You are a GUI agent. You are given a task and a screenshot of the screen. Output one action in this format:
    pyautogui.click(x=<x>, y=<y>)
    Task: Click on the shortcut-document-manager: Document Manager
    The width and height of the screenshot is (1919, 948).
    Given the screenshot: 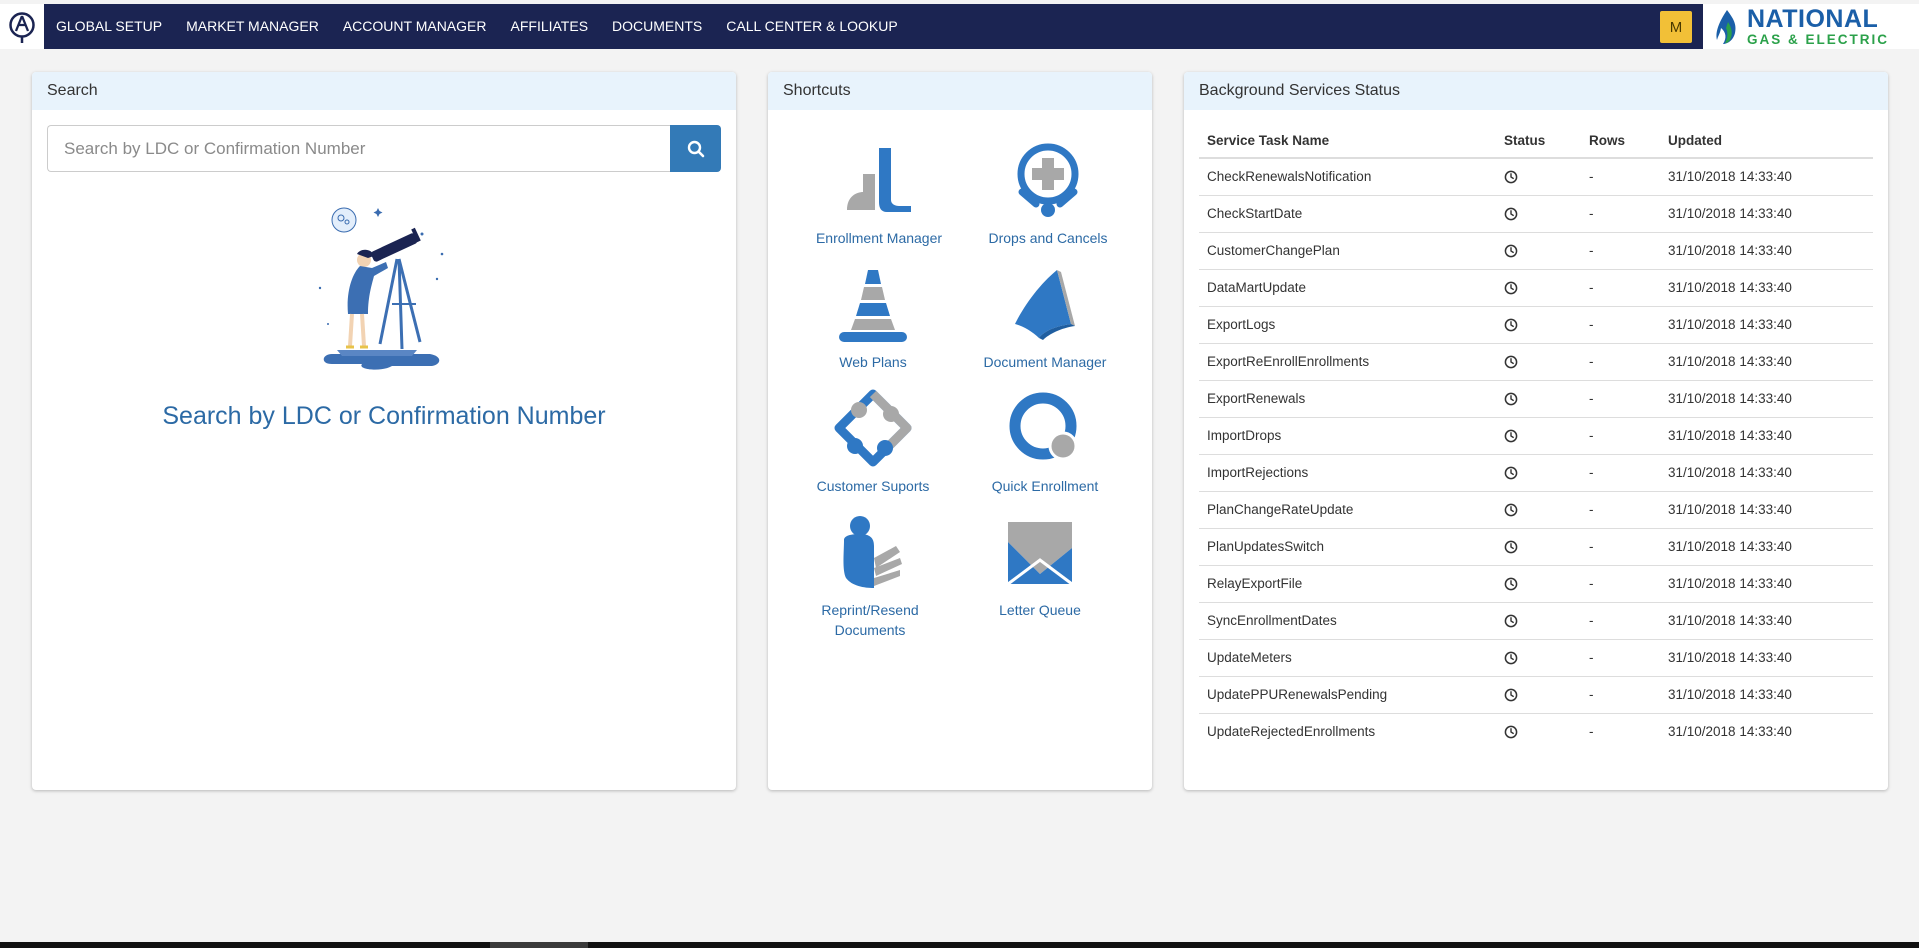 What is the action you would take?
    pyautogui.click(x=1045, y=318)
    